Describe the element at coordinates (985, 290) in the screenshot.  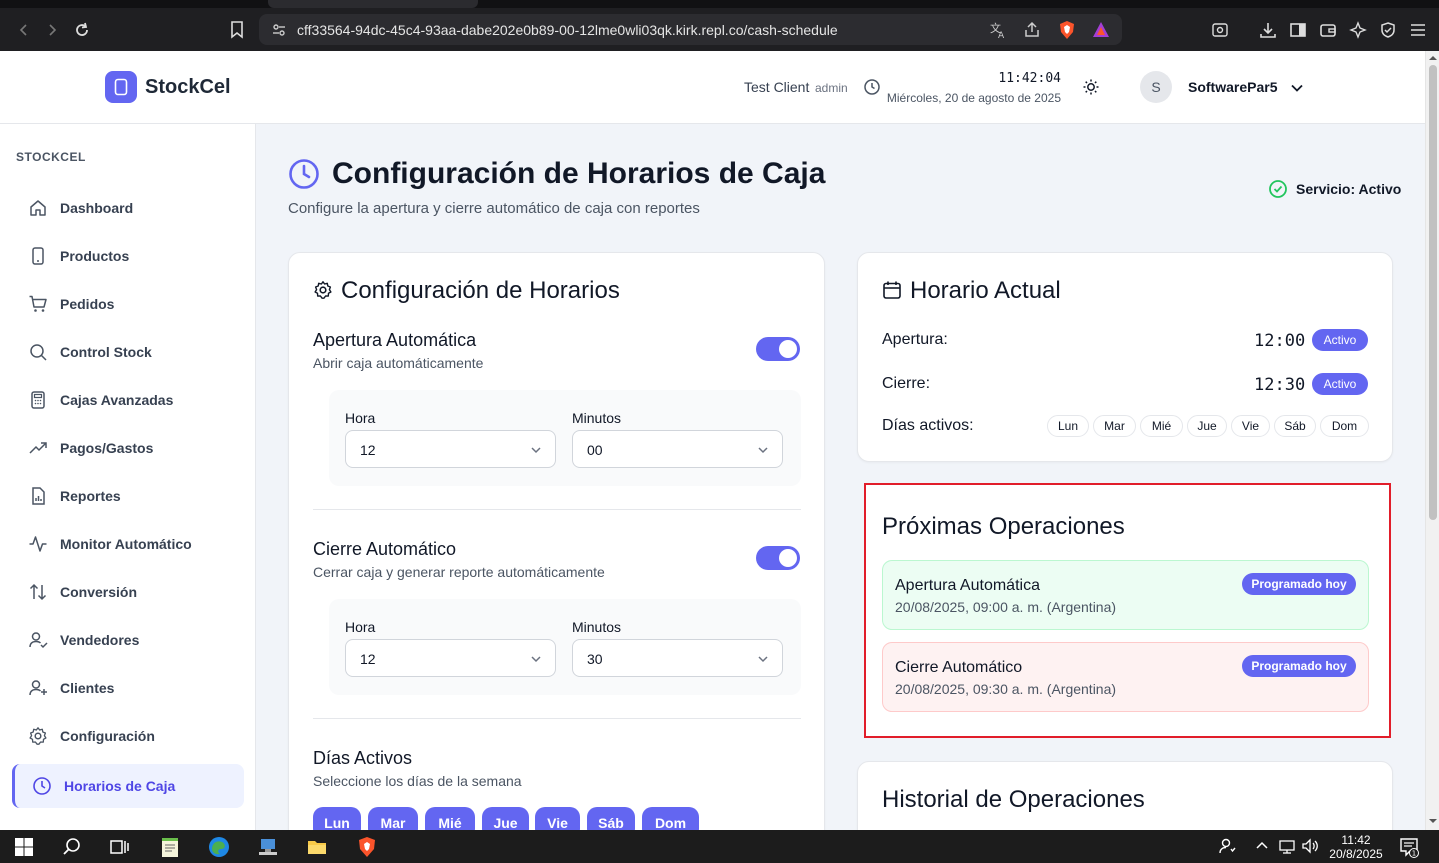
I see `current-card-title: Horario Actual` at that location.